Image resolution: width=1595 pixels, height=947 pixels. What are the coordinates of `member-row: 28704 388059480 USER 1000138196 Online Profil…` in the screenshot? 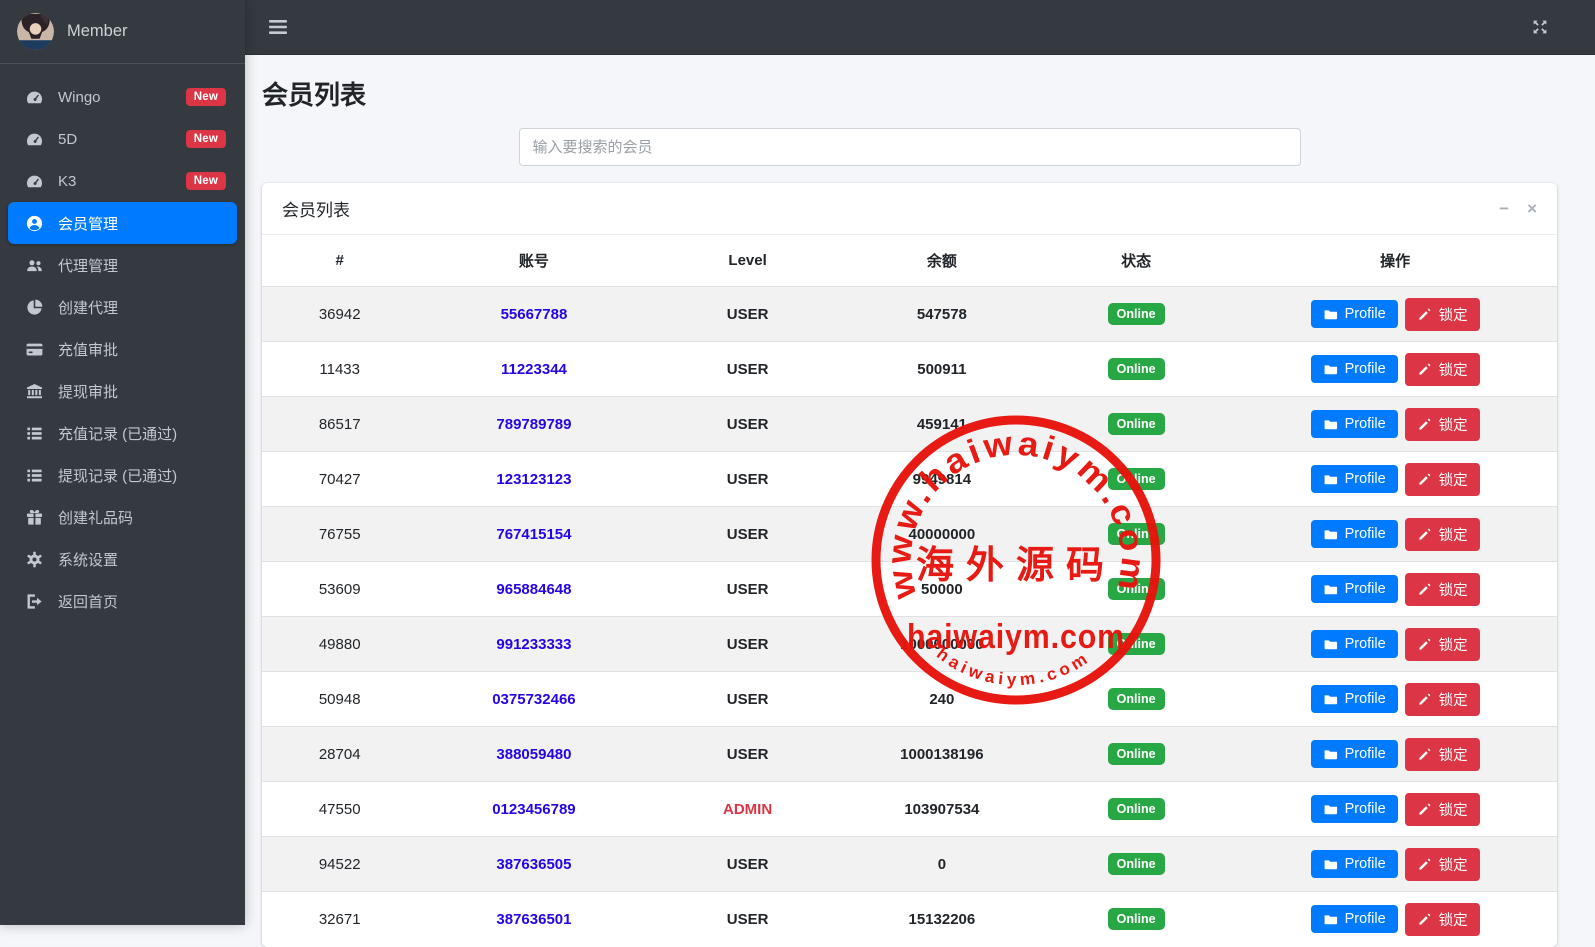 It's located at (909, 754).